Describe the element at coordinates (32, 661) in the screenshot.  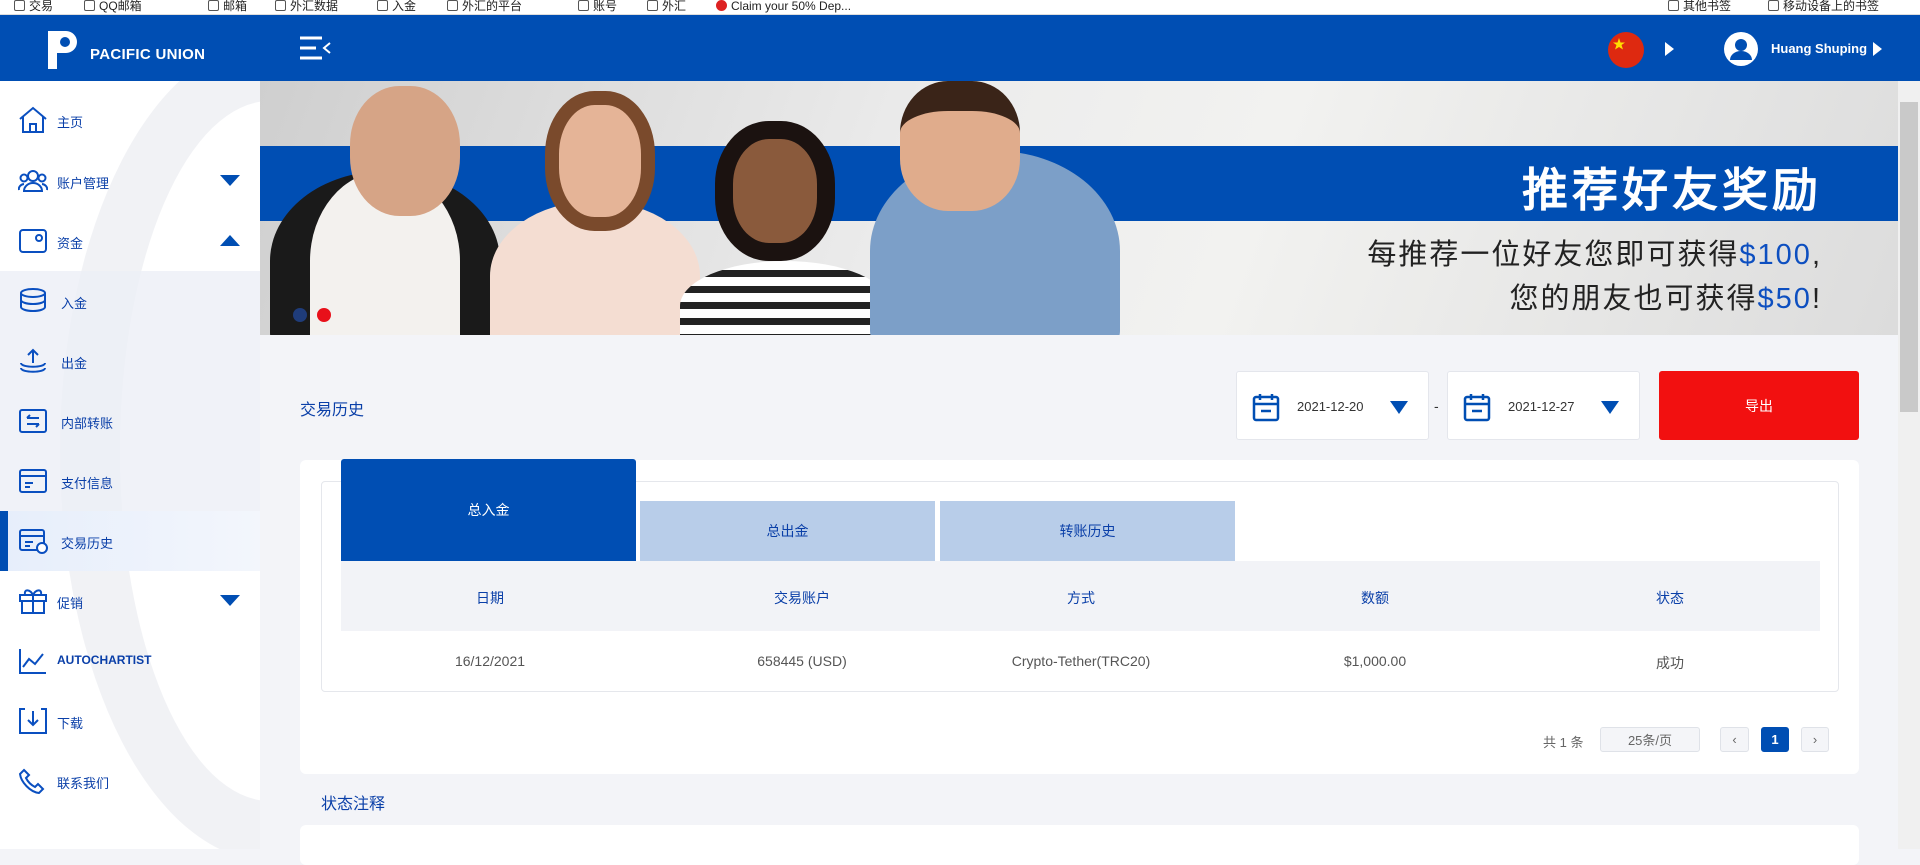
I see `chart-icon` at that location.